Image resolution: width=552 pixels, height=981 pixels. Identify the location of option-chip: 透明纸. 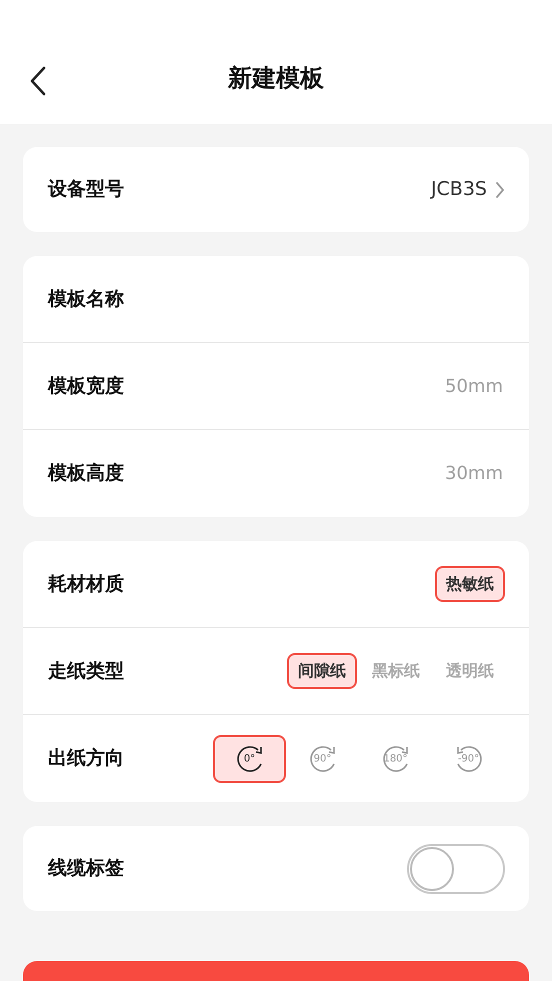
(470, 671).